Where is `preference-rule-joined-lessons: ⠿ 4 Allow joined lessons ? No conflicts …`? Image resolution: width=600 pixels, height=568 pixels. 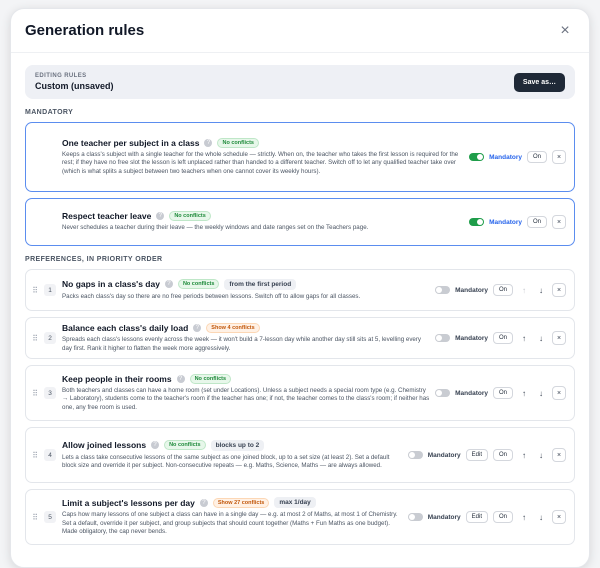 preference-rule-joined-lessons: ⠿ 4 Allow joined lessons ? No conflicts … is located at coordinates (300, 455).